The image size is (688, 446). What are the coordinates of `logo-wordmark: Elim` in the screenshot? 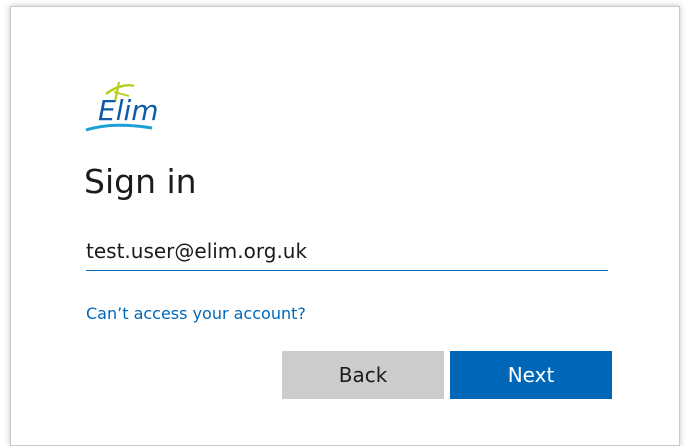 It's located at (128, 110).